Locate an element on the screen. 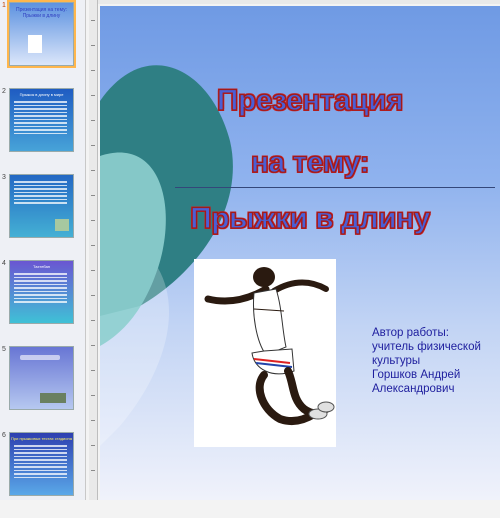 The image size is (500, 518). author-name-line-1: Горшков Андрей is located at coordinates (416, 375).